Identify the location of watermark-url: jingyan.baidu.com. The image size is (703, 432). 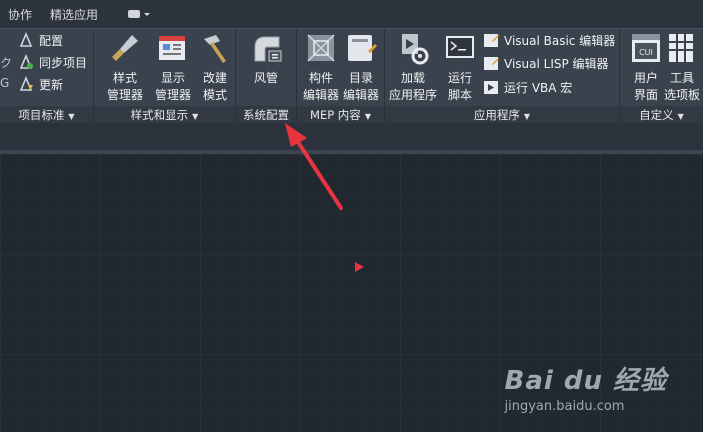
(564, 406).